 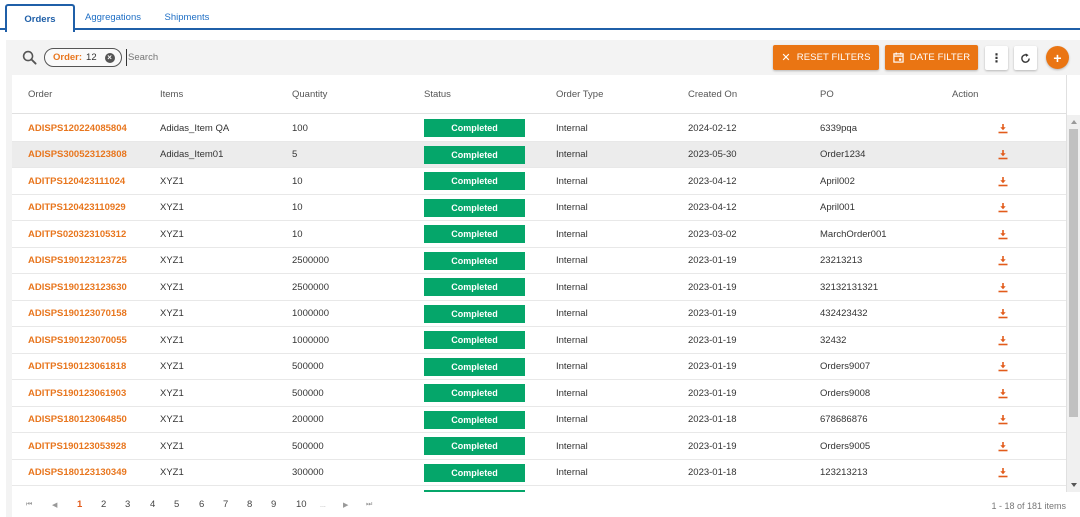 I want to click on tab-aggregations: Aggregations, so click(x=113, y=17).